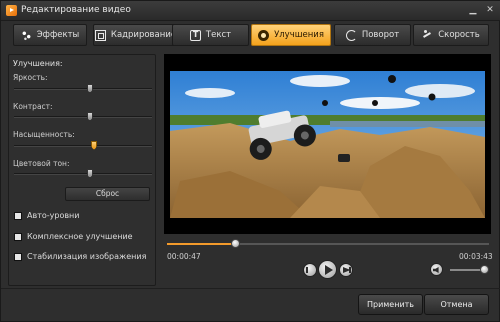 The width and height of the screenshot is (500, 322). I want to click on auto-levels-checkbox: Авто-уровни, so click(46, 215).